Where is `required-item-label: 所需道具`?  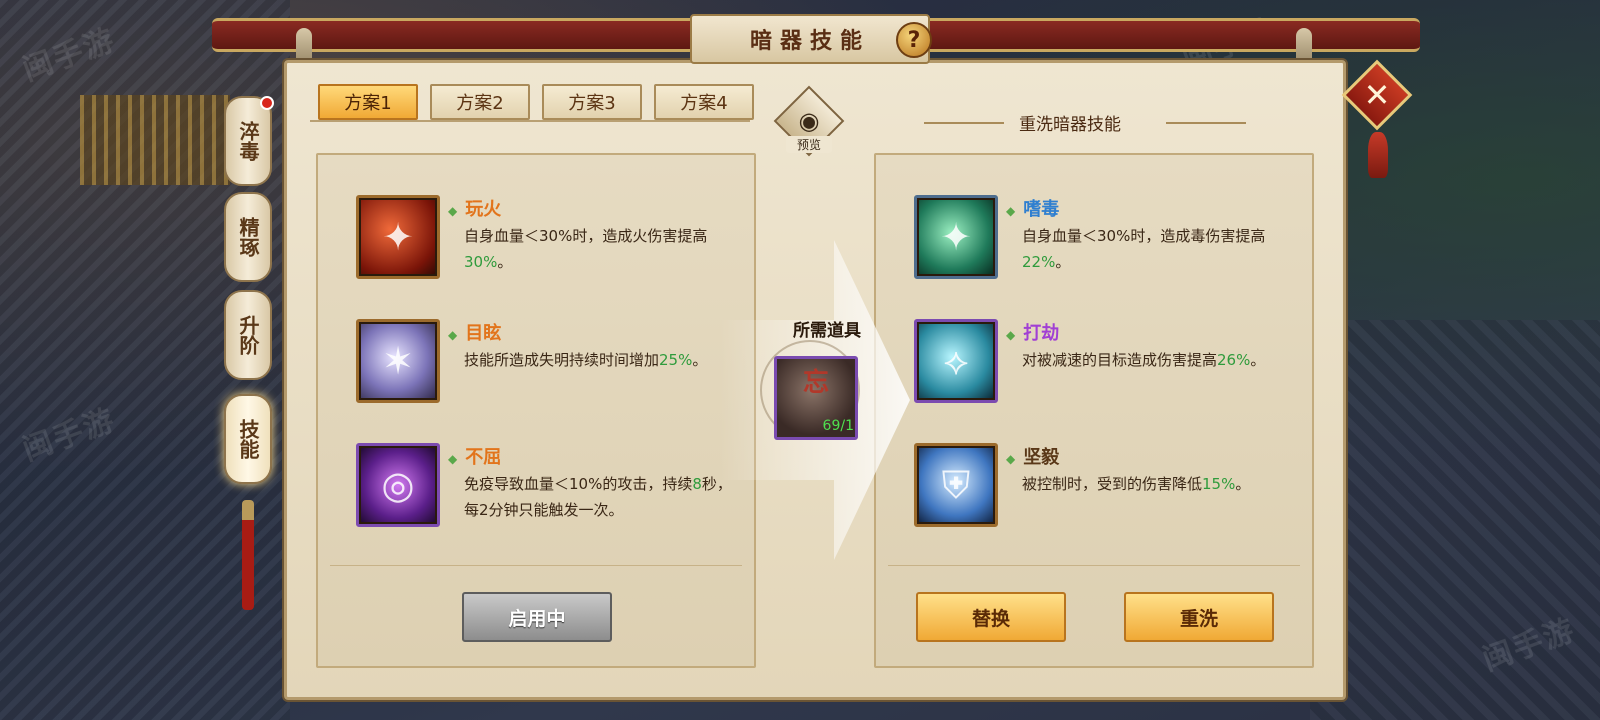
required-item-label: 所需道具 is located at coordinates (827, 331).